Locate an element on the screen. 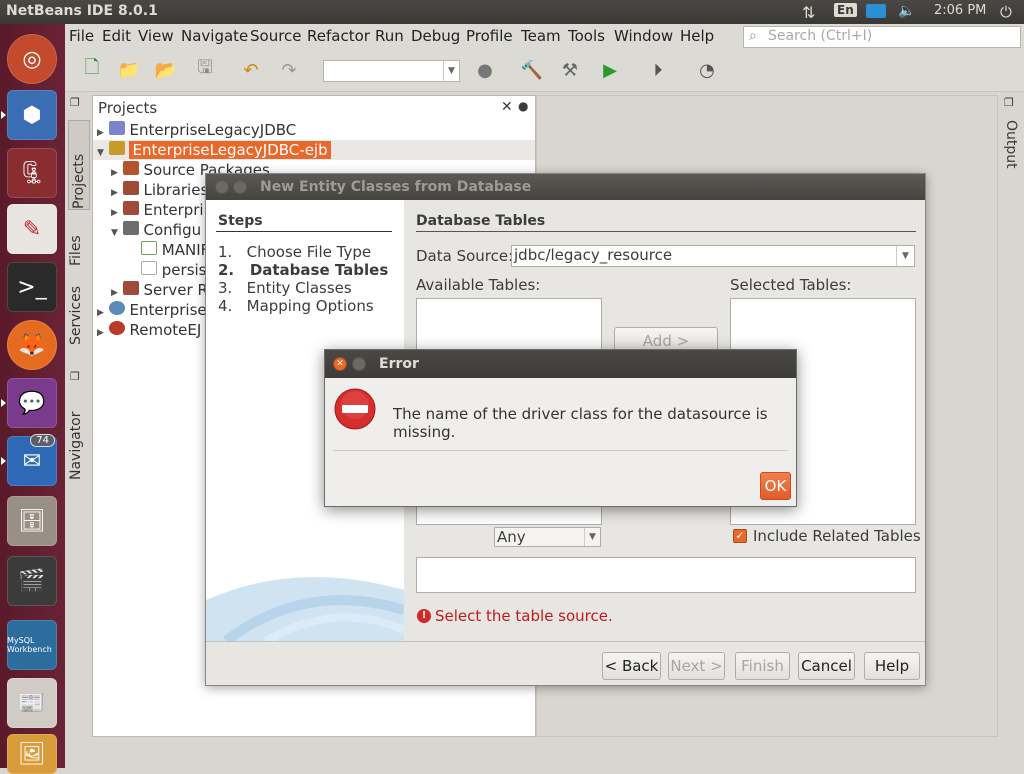 The image size is (1024, 774). volume-icon: 🔈 is located at coordinates (906, 11).